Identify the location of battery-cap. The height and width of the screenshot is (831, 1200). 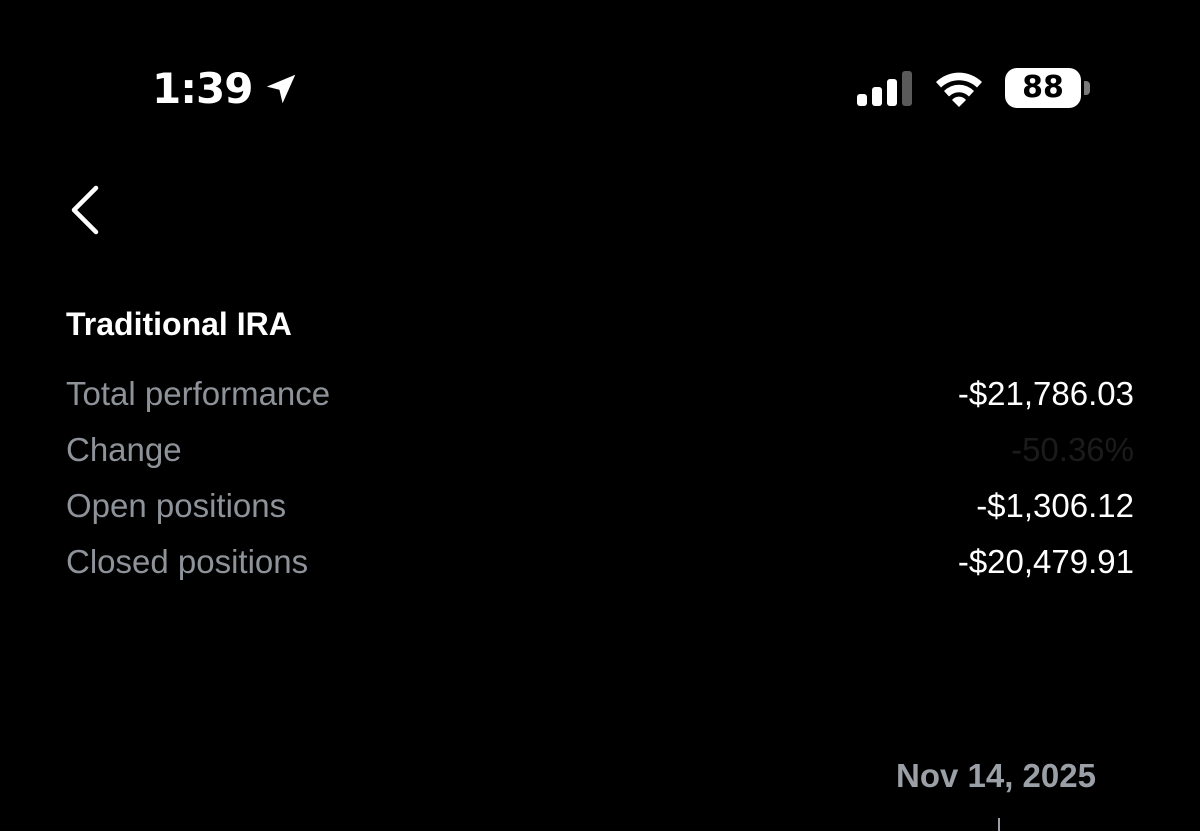
(1087, 88).